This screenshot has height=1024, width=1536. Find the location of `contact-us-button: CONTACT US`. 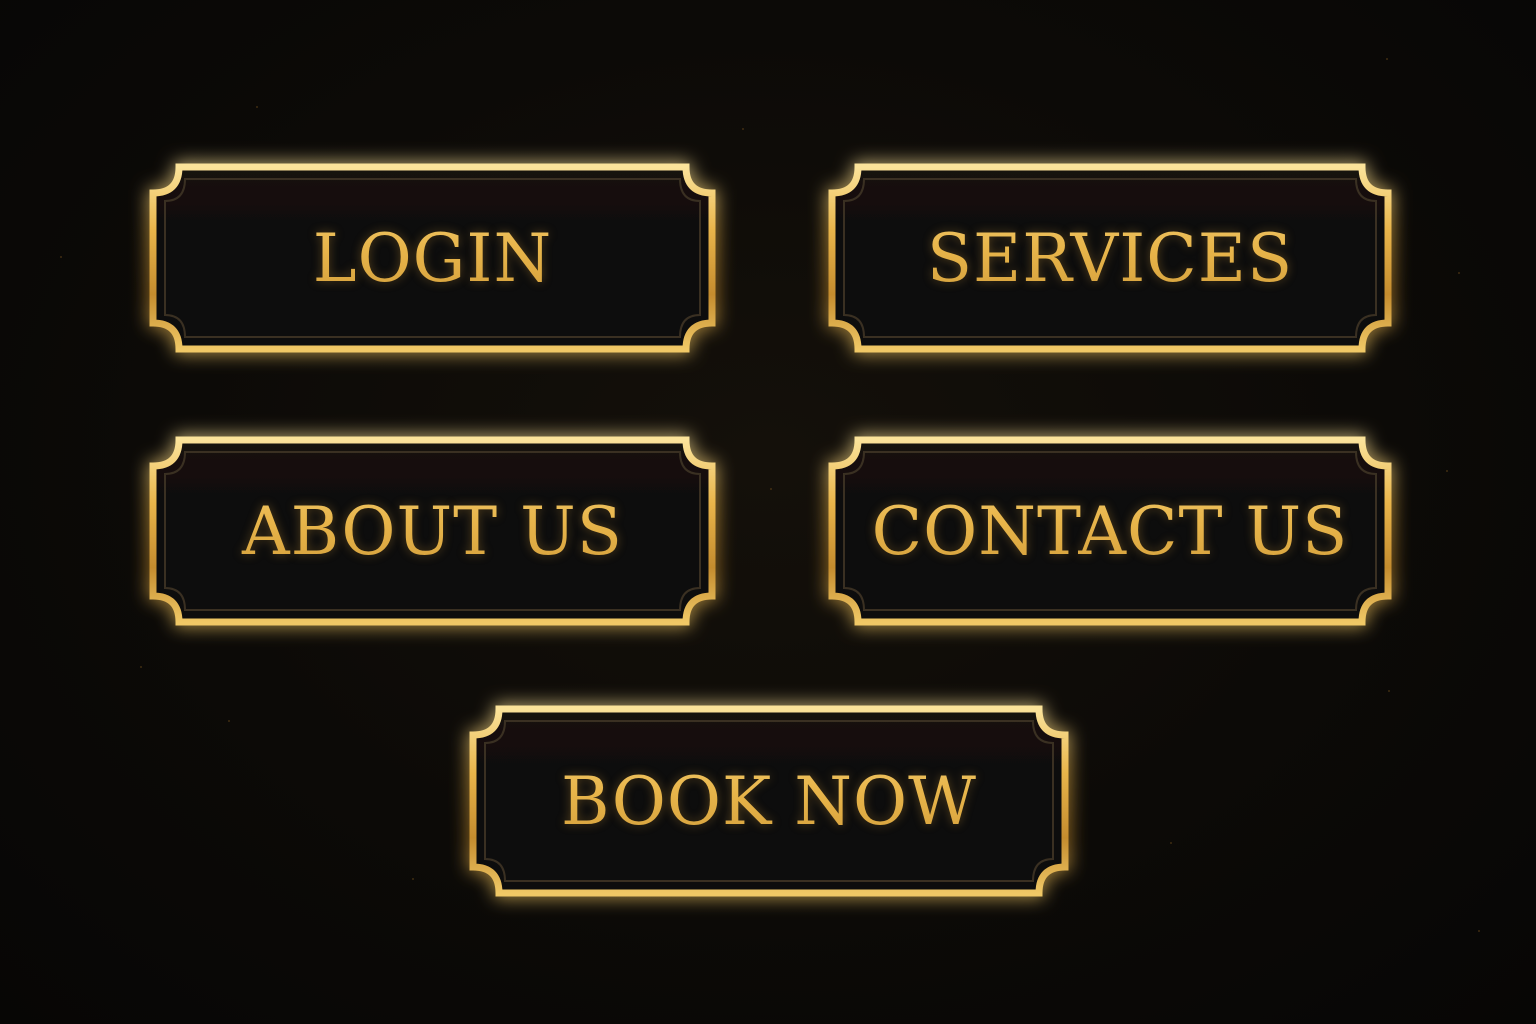

contact-us-button: CONTACT US is located at coordinates (1110, 531).